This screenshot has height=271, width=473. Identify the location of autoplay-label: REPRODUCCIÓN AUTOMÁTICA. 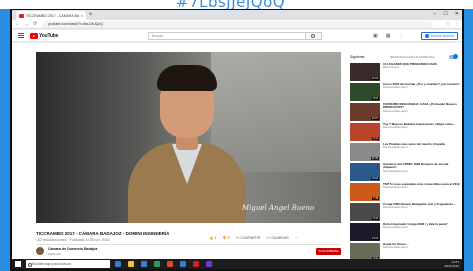
(412, 57).